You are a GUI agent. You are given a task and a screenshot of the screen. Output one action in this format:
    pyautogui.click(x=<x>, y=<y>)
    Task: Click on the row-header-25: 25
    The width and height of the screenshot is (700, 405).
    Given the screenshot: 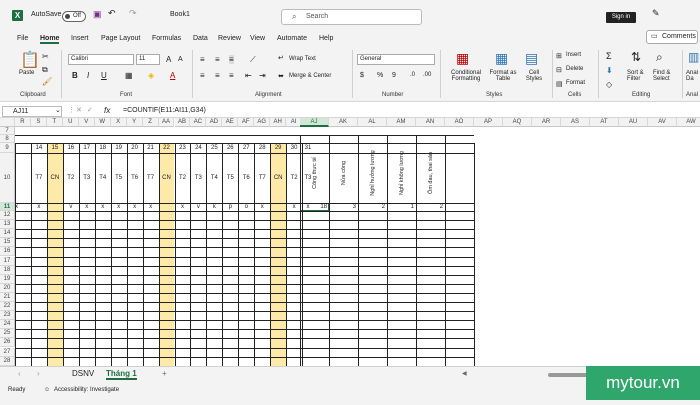 What is the action you would take?
    pyautogui.click(x=7, y=334)
    